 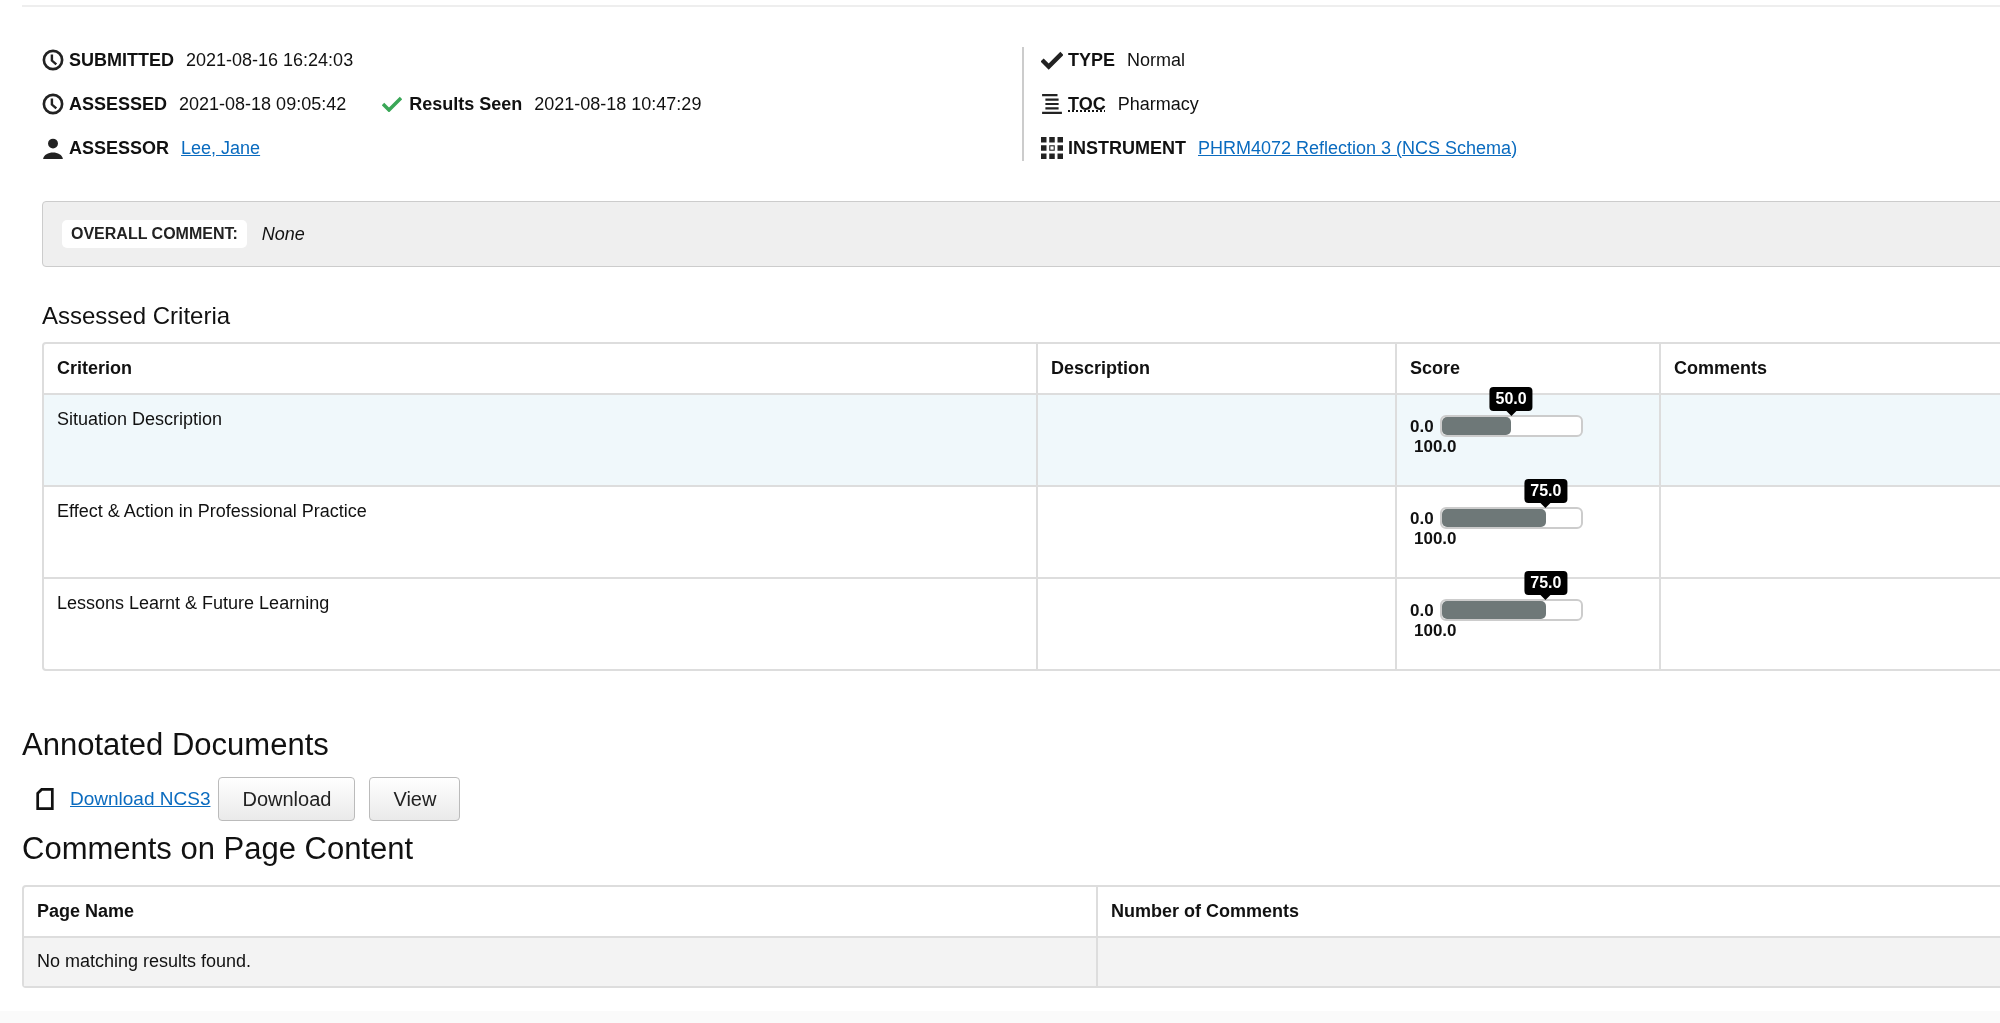 What do you see at coordinates (466, 104) in the screenshot?
I see `field-label: Results Seen` at bounding box center [466, 104].